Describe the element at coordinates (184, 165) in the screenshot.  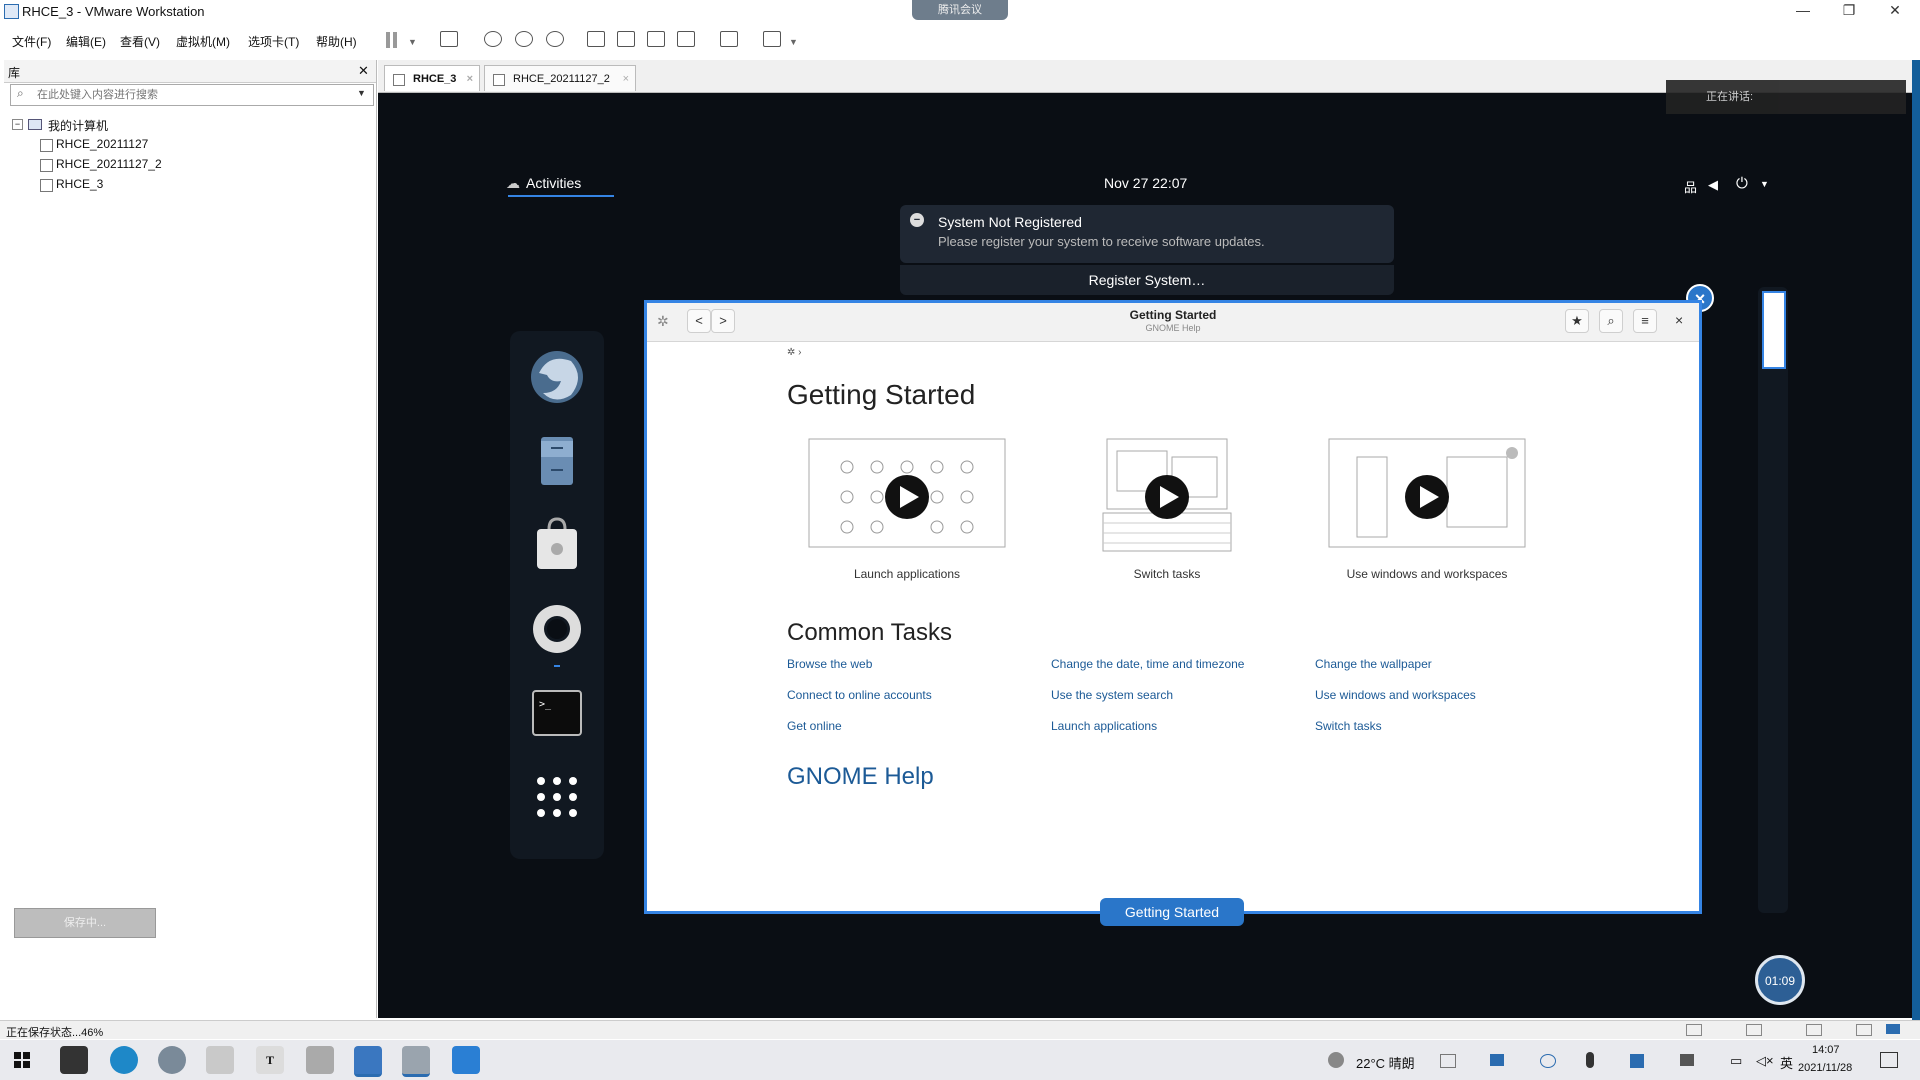
I see `tree-vm-item: RHCE_20211127_2` at that location.